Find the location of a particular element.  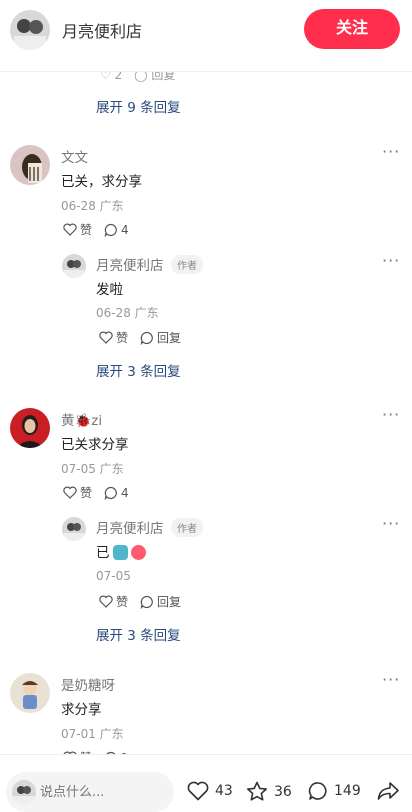

share-icon is located at coordinates (388, 791).